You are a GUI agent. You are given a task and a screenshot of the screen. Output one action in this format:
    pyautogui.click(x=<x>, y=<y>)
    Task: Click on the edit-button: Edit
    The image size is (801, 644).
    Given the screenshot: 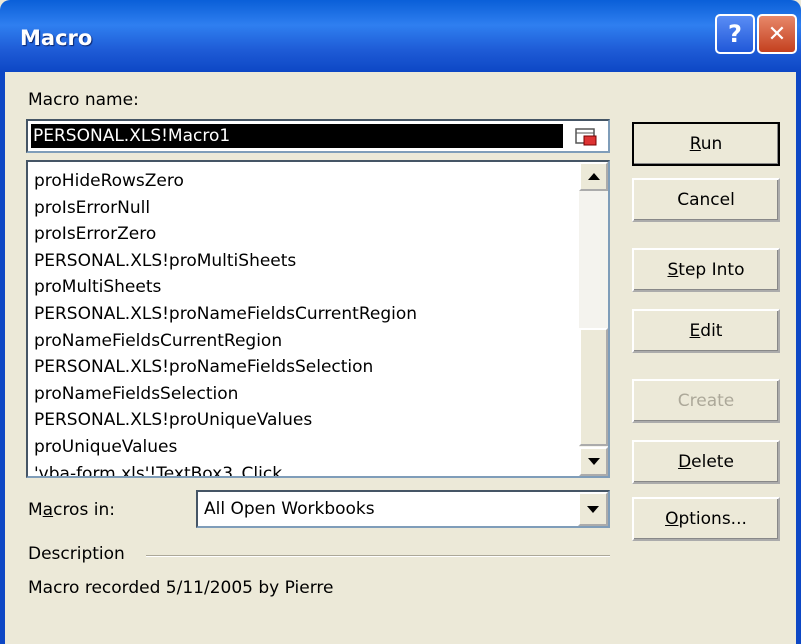 What is the action you would take?
    pyautogui.click(x=706, y=331)
    